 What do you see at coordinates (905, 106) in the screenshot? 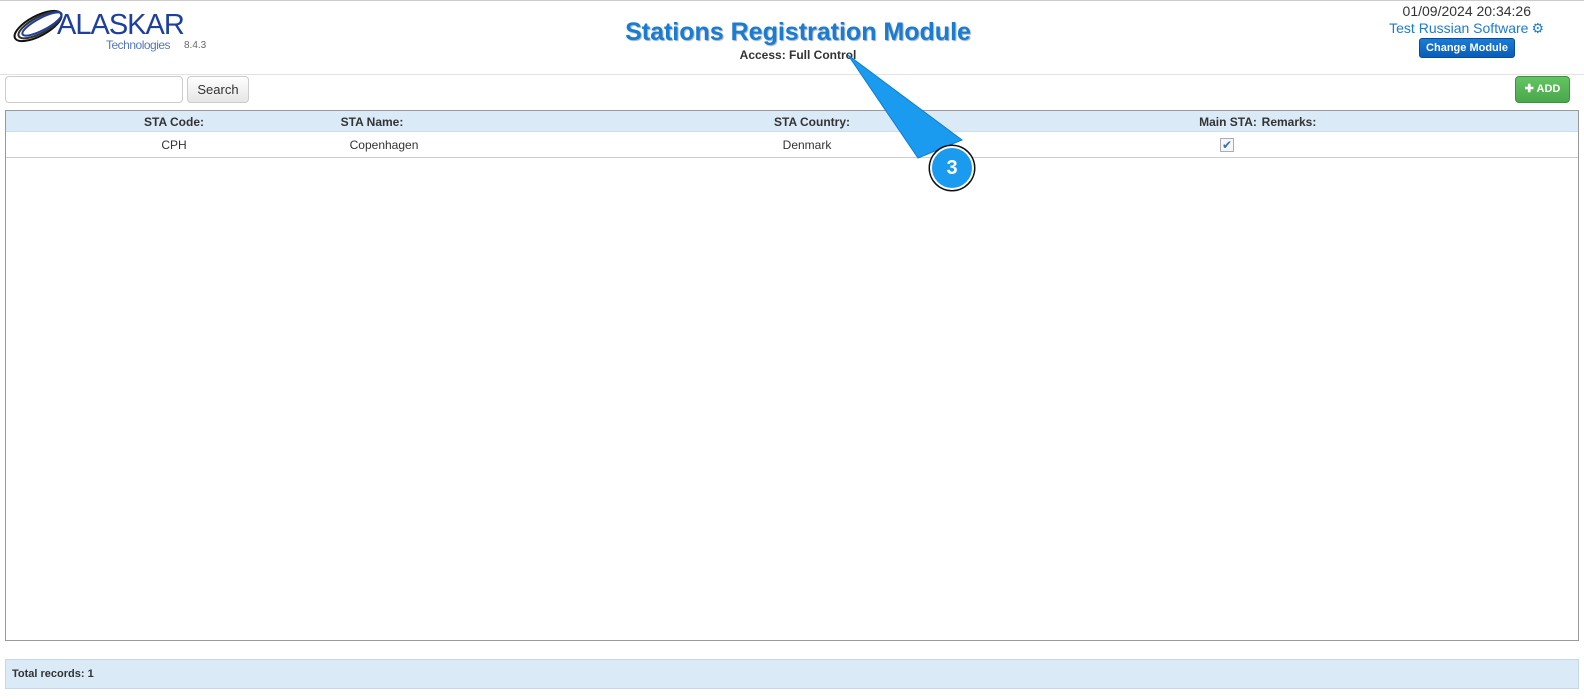
I see `annotation-pointer` at bounding box center [905, 106].